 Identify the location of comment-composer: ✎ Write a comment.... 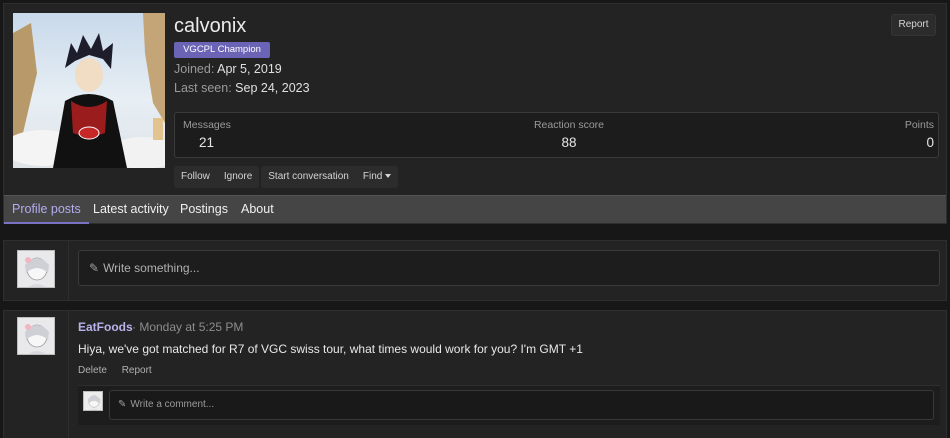
(509, 405).